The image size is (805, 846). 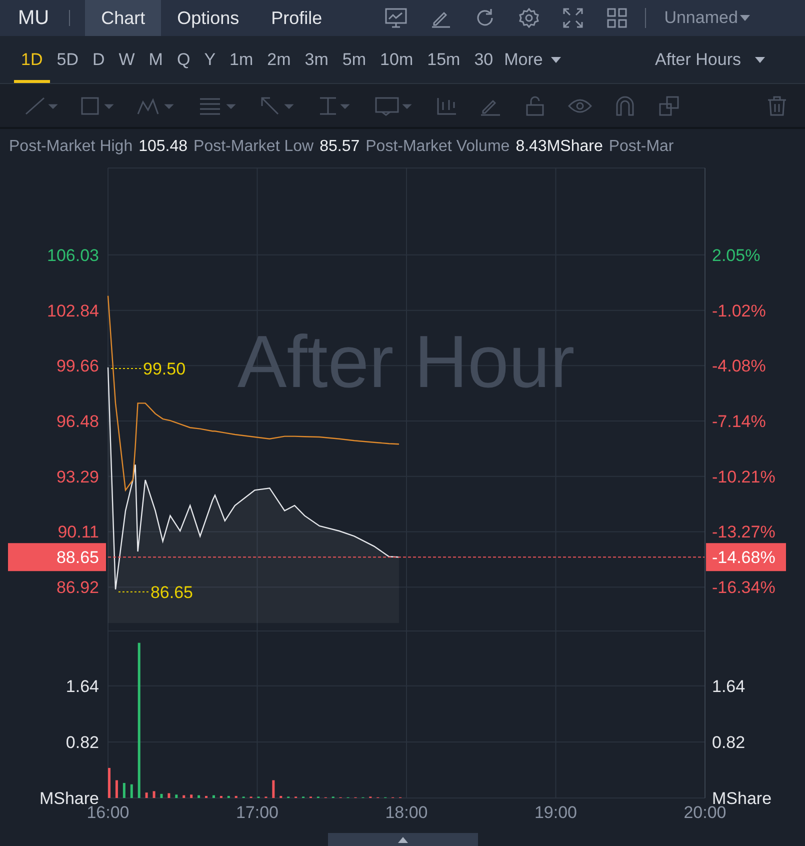 What do you see at coordinates (77, 366) in the screenshot?
I see `price-axis-label: 99.66` at bounding box center [77, 366].